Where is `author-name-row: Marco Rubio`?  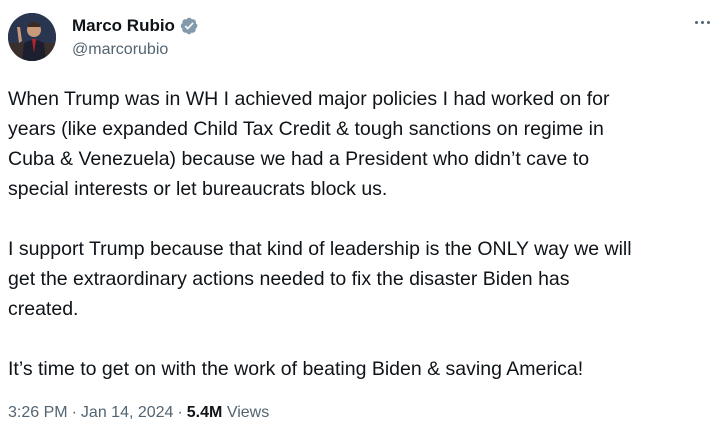 author-name-row: Marco Rubio is located at coordinates (135, 26).